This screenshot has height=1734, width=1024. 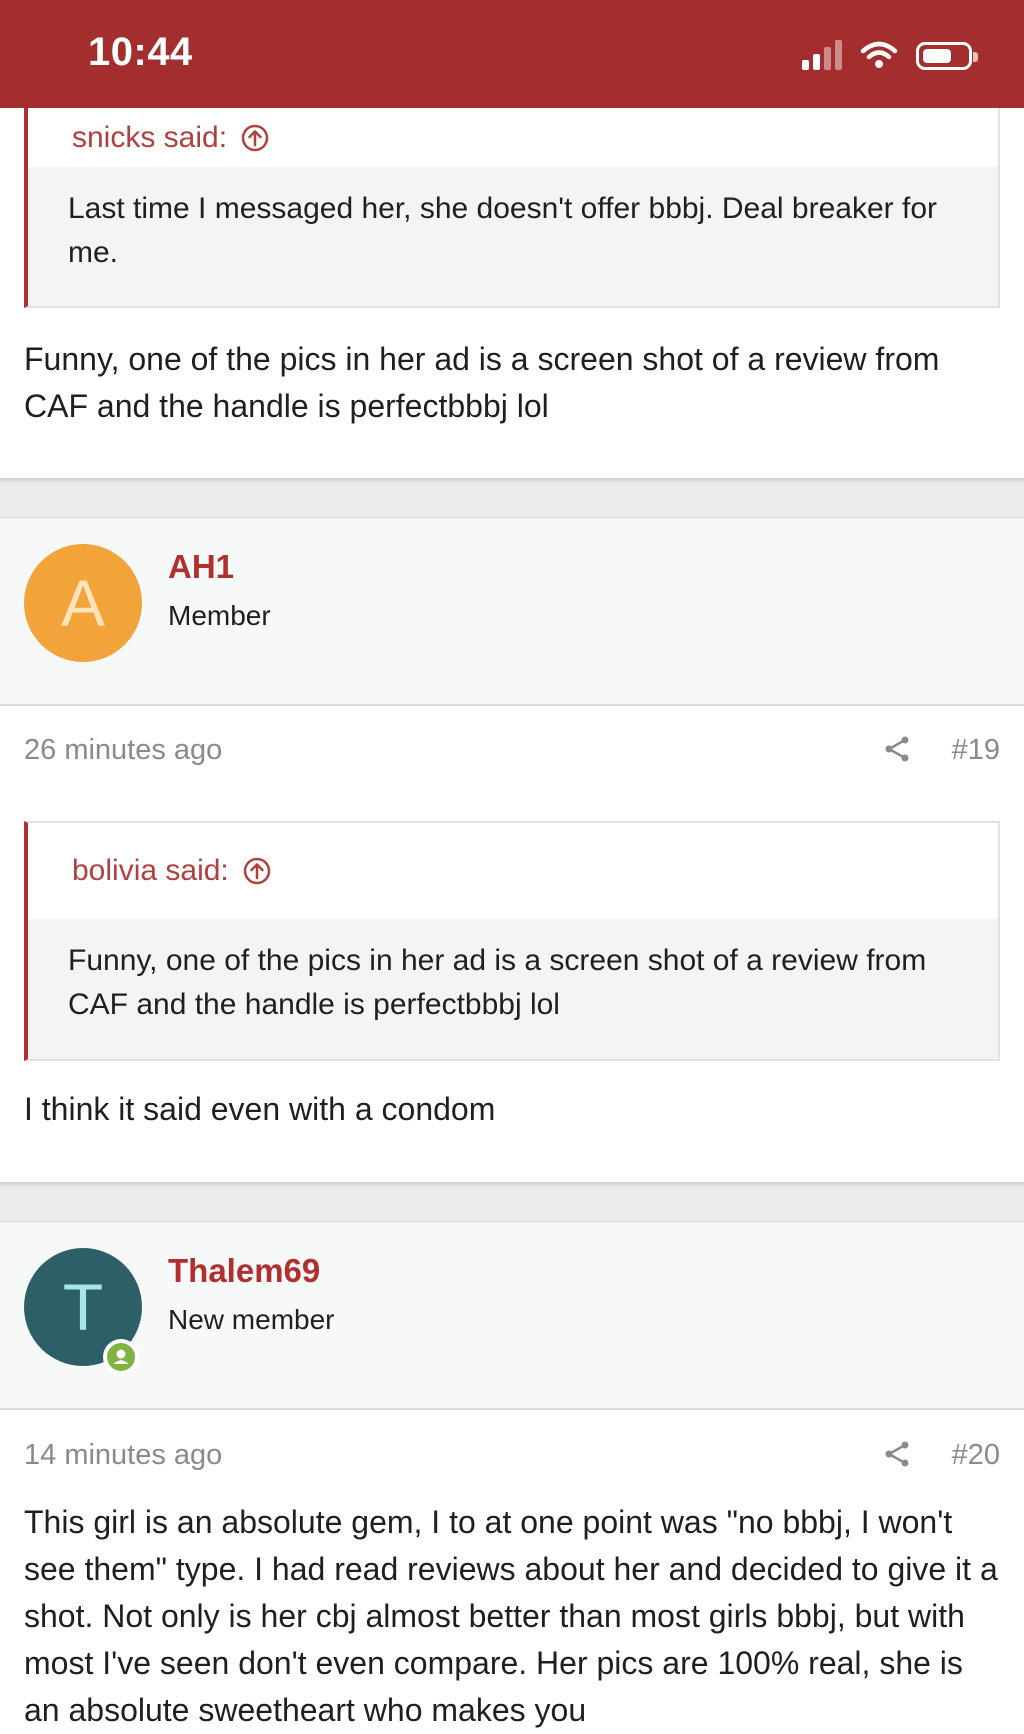 What do you see at coordinates (83, 603) in the screenshot?
I see `avatar: A` at bounding box center [83, 603].